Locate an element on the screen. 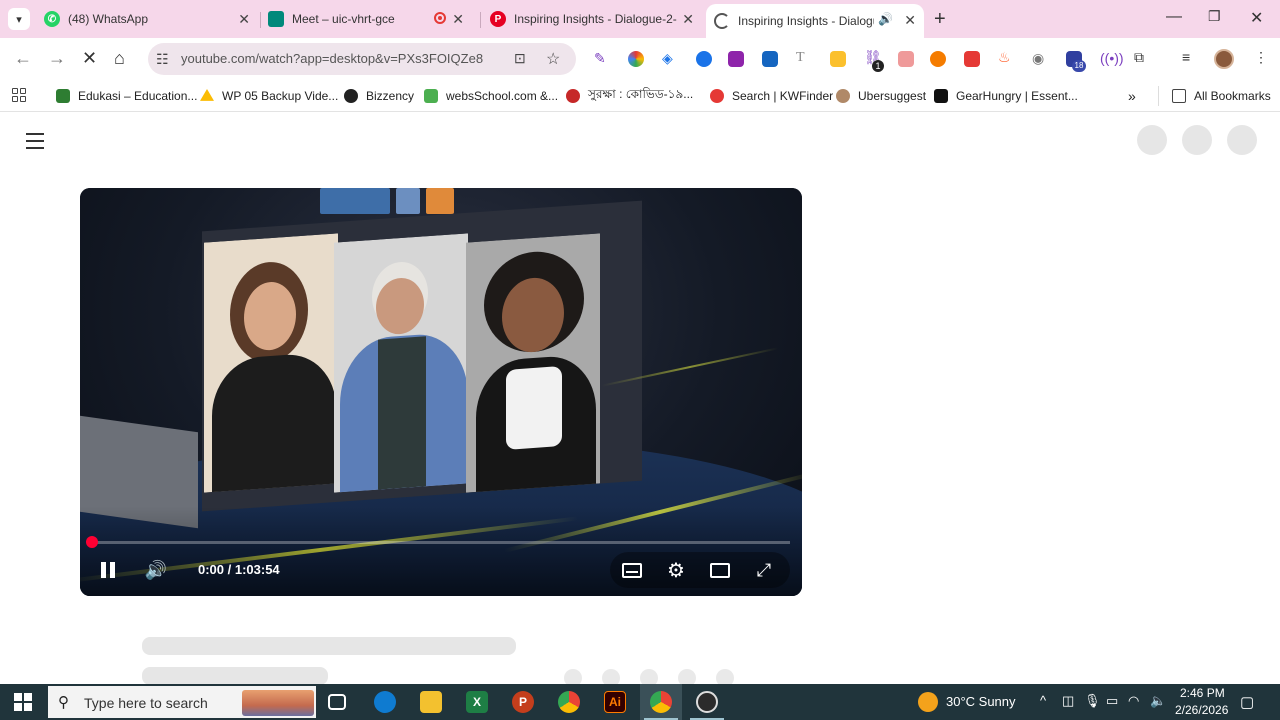  powerpoint-icon: P is located at coordinates (523, 702).